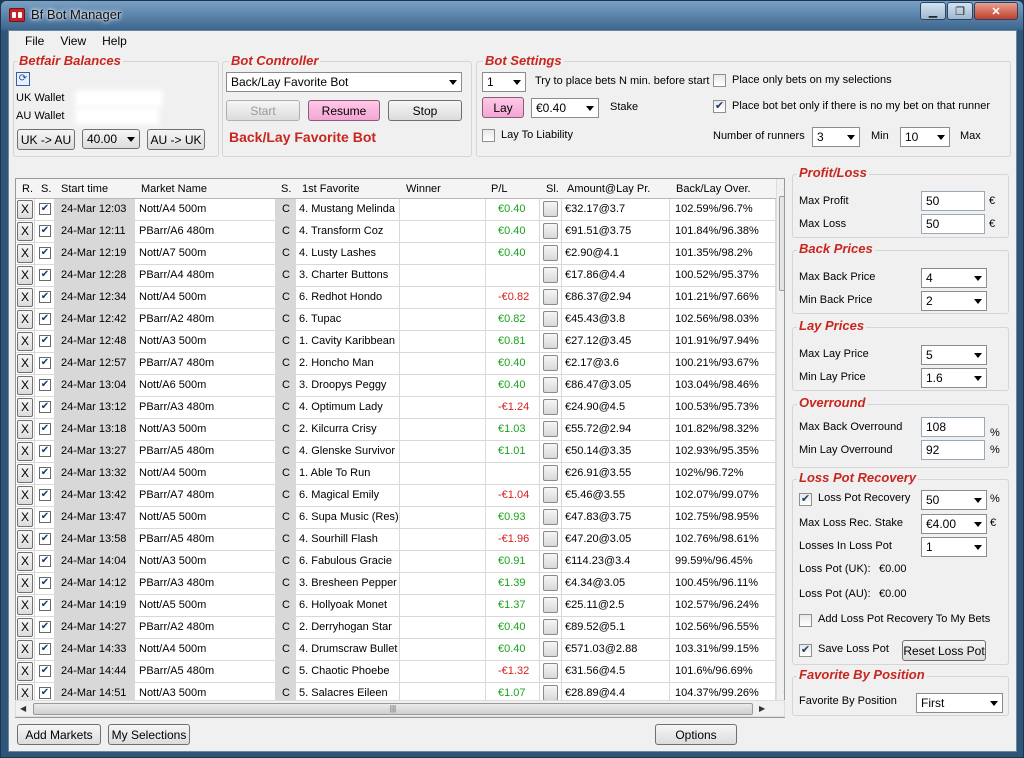 The height and width of the screenshot is (758, 1024). What do you see at coordinates (59, 734) in the screenshot?
I see `add-markets-button: Add Markets` at bounding box center [59, 734].